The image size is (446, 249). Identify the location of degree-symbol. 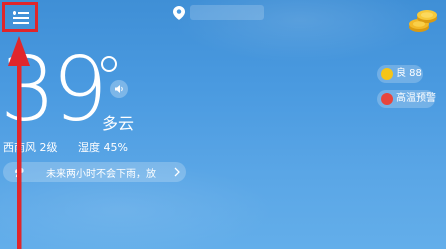
(109, 64).